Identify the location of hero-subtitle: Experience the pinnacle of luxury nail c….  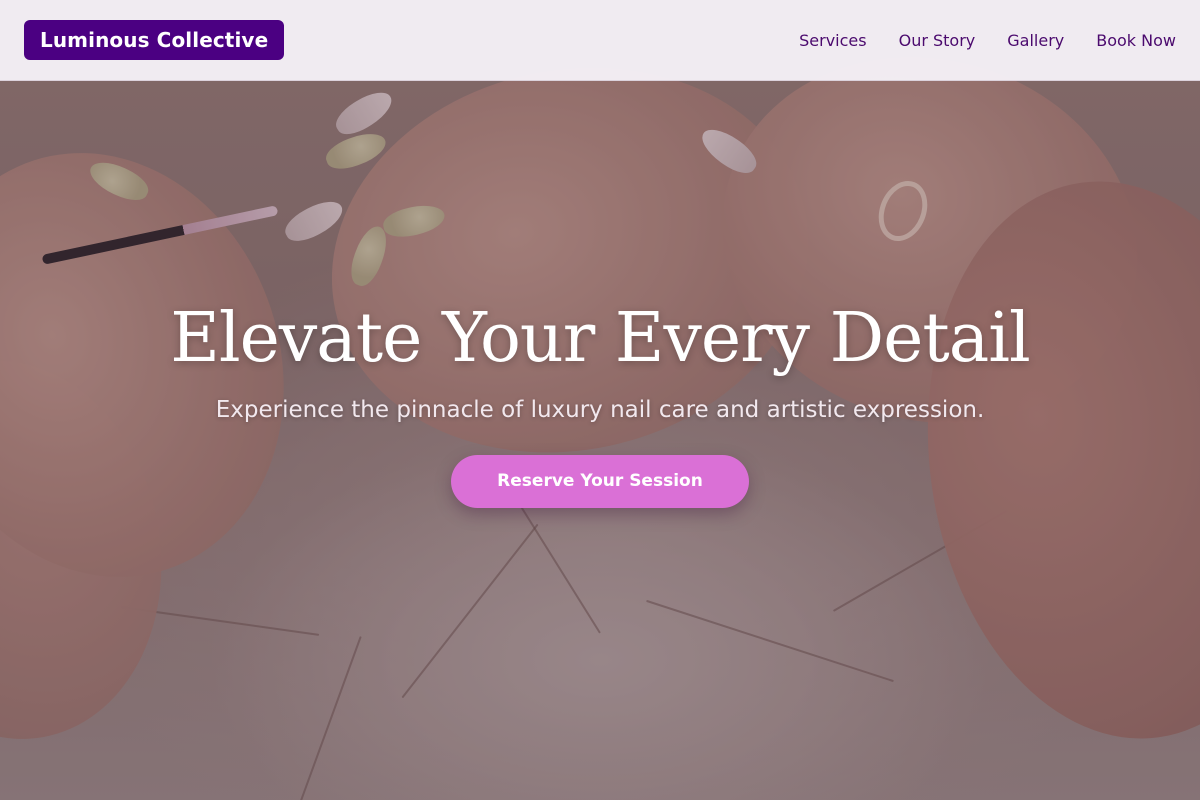
(600, 410).